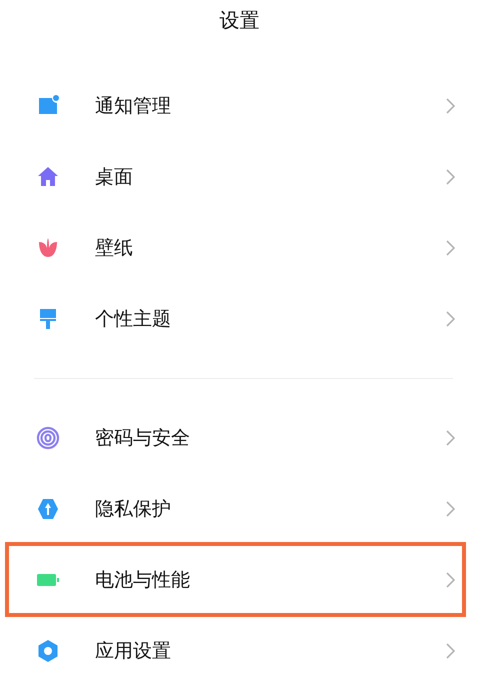  I want to click on settings-item: 电池与性能, so click(270, 579).